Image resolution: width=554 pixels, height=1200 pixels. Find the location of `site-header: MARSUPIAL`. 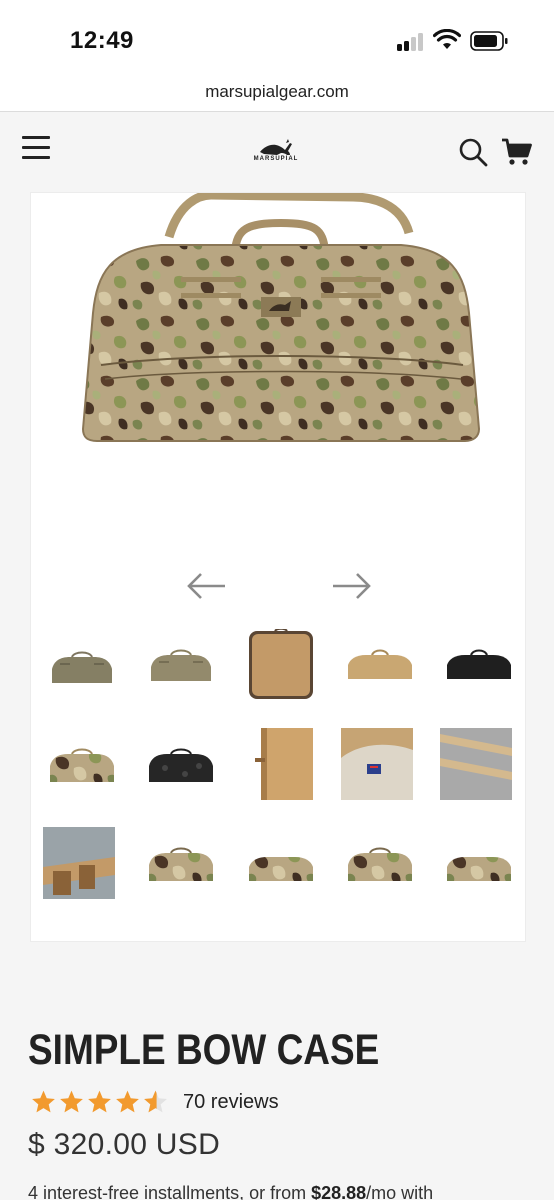

site-header: MARSUPIAL is located at coordinates (277, 153).